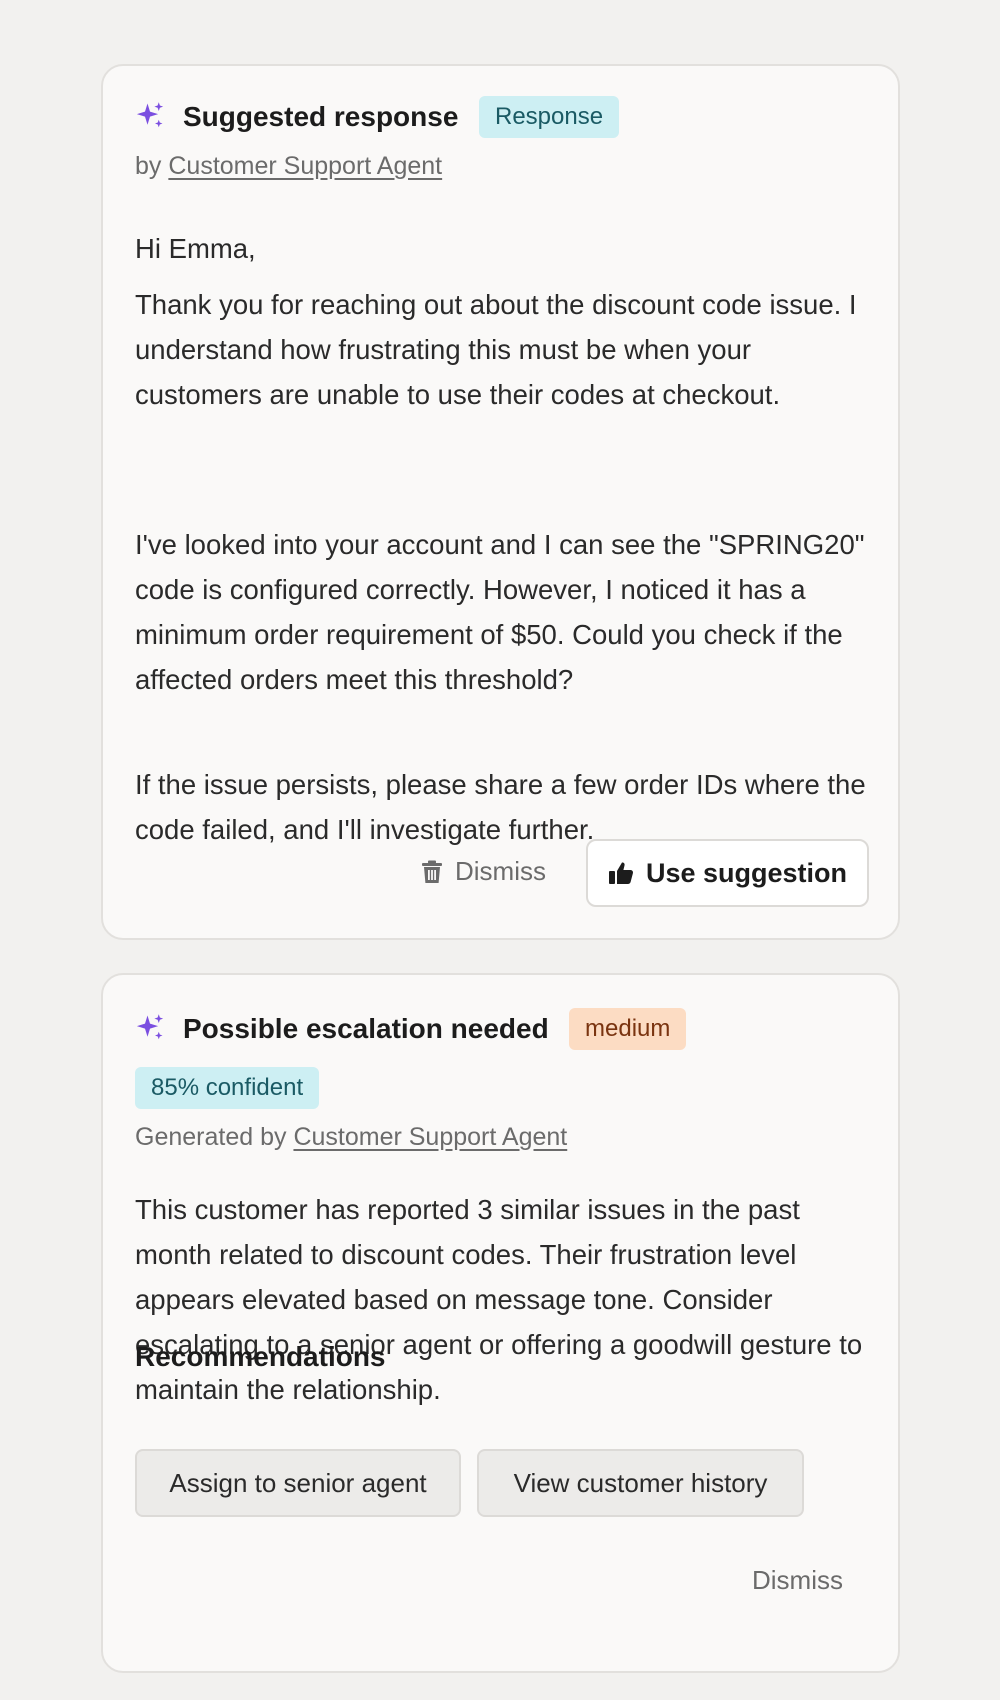 This screenshot has height=1700, width=1000. I want to click on card-title: Suggested response, so click(321, 116).